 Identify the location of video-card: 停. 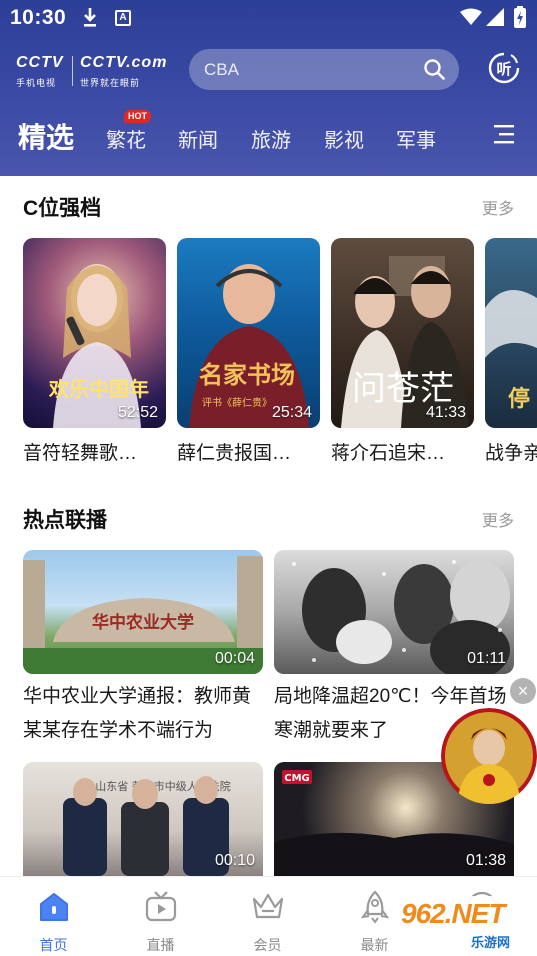
(511, 333).